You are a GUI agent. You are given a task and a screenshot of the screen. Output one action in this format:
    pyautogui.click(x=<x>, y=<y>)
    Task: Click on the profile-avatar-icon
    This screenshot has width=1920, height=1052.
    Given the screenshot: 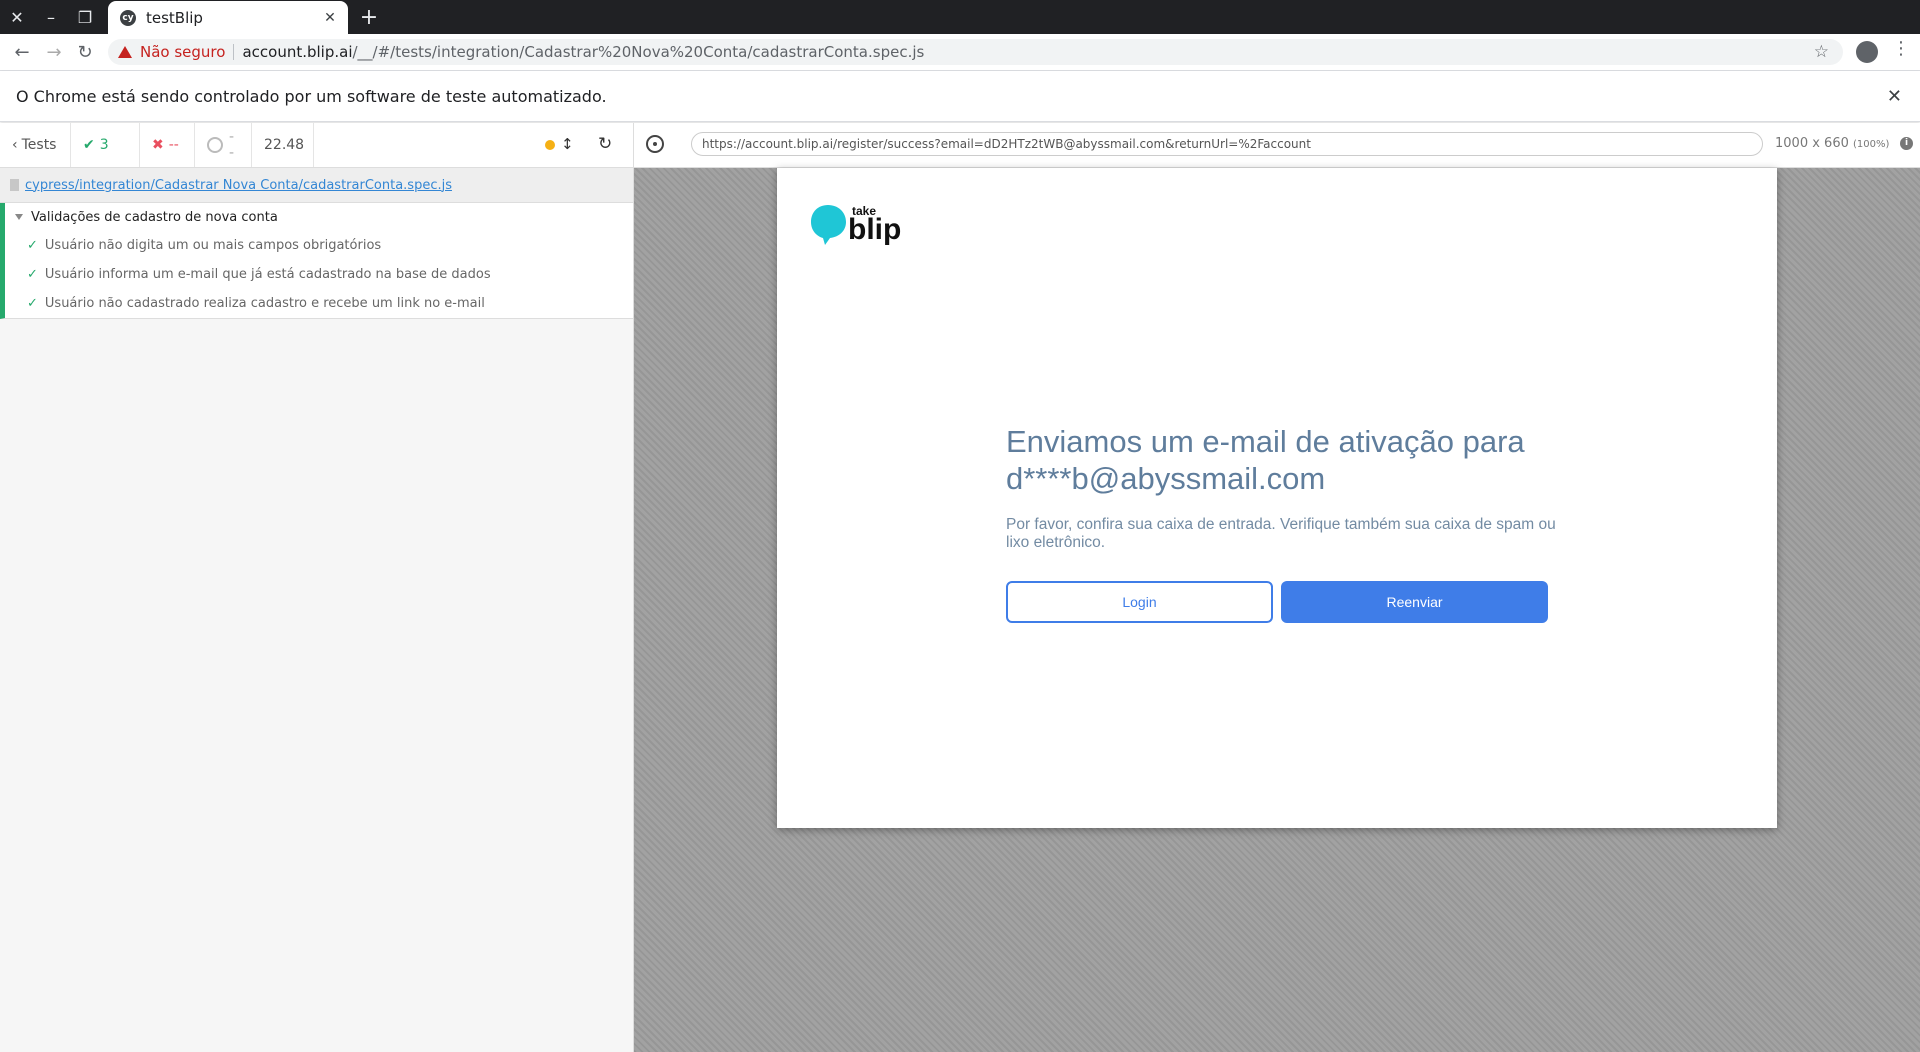 What is the action you would take?
    pyautogui.click(x=1867, y=52)
    